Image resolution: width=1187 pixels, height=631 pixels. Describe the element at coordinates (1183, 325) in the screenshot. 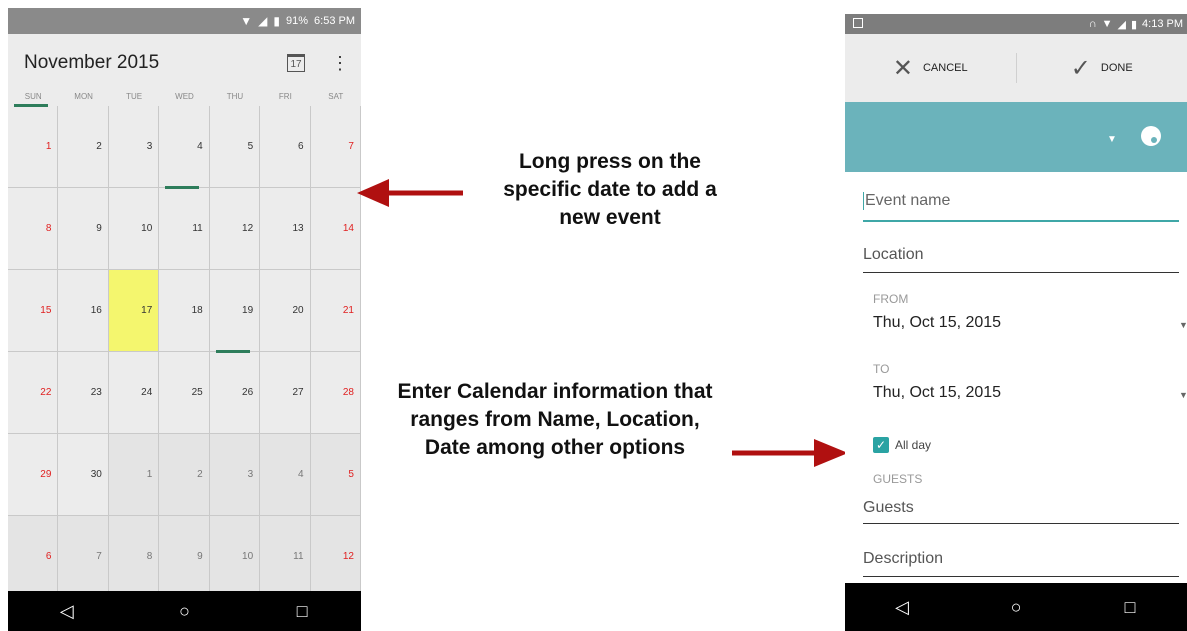

I see `from-dropdown-icon: ▼` at that location.